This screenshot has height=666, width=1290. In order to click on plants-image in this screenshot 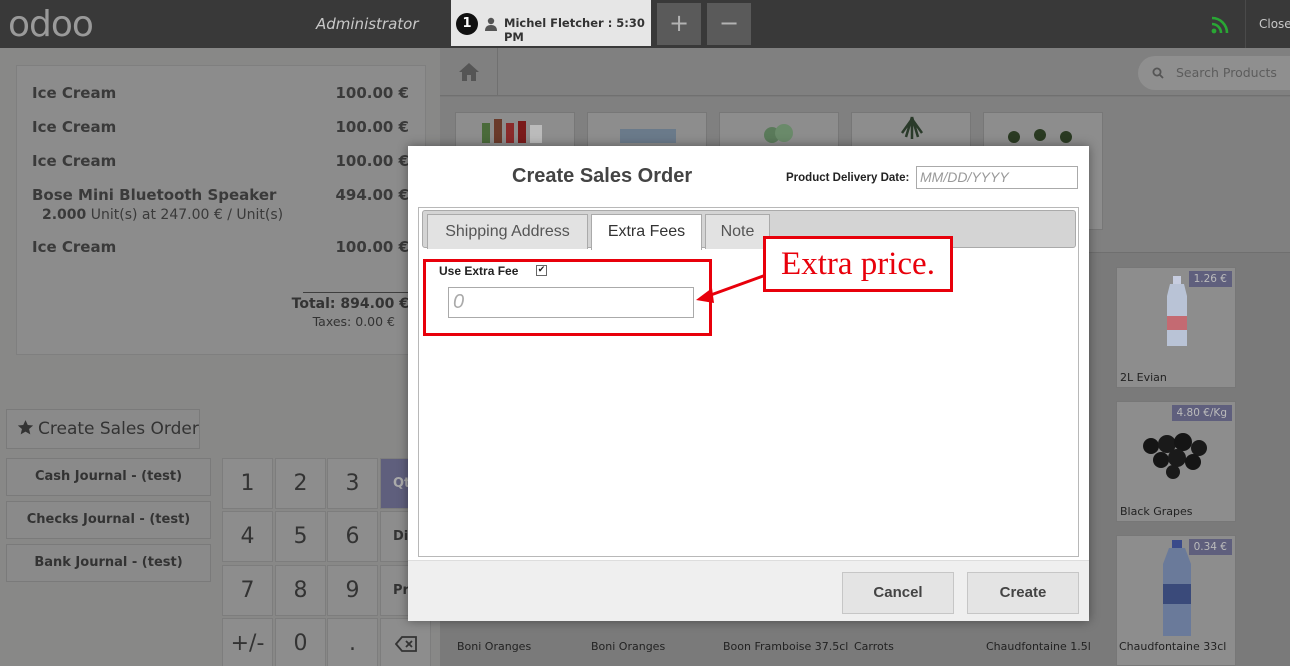, I will do `click(1040, 136)`.